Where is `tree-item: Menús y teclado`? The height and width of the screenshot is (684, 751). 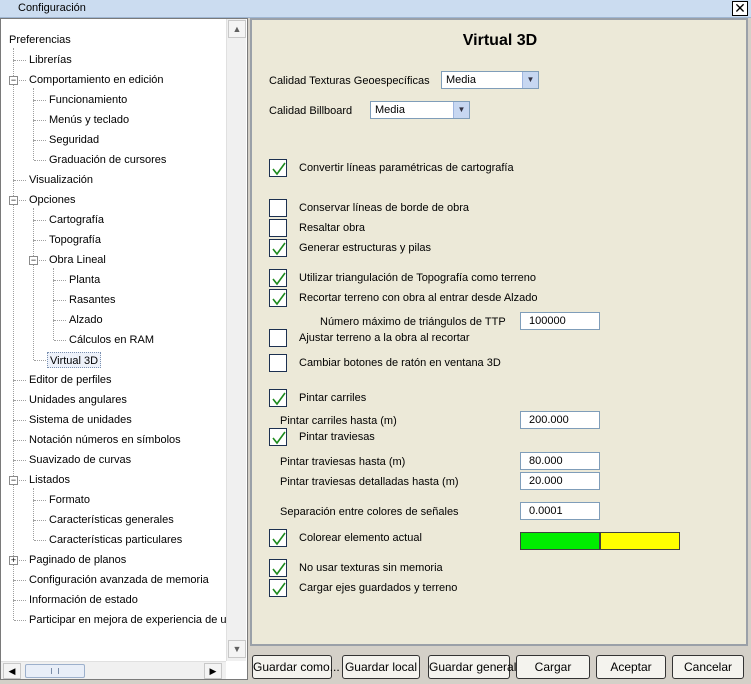 tree-item: Menús y teclado is located at coordinates (89, 120).